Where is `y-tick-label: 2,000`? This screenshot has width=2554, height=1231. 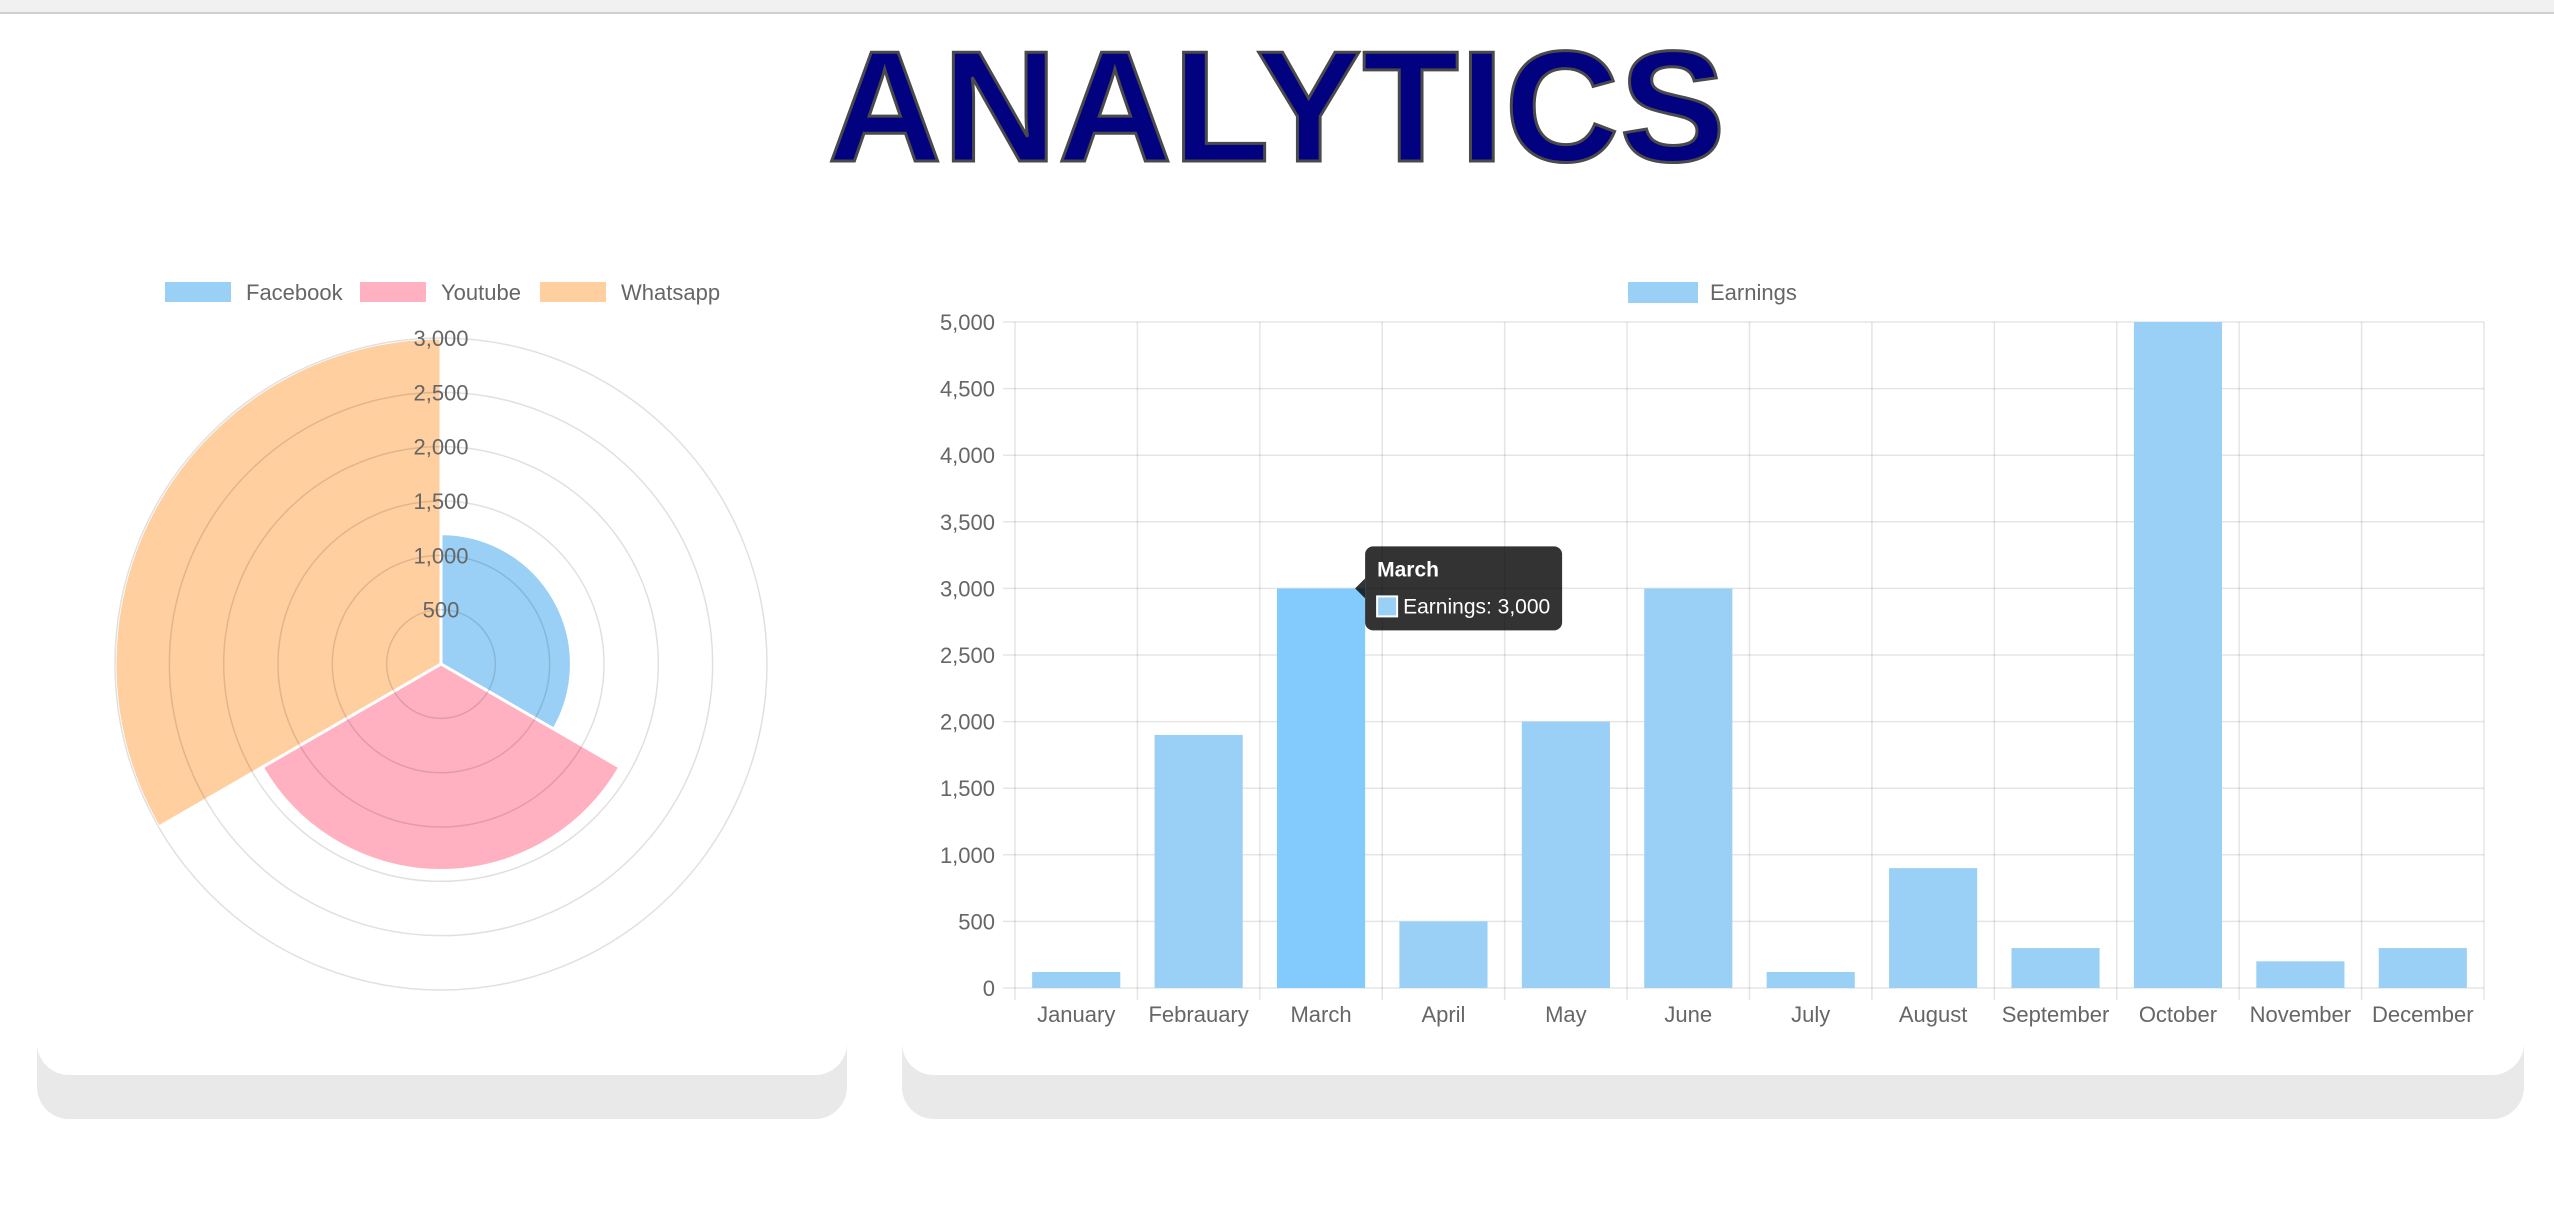 y-tick-label: 2,000 is located at coordinates (967, 722).